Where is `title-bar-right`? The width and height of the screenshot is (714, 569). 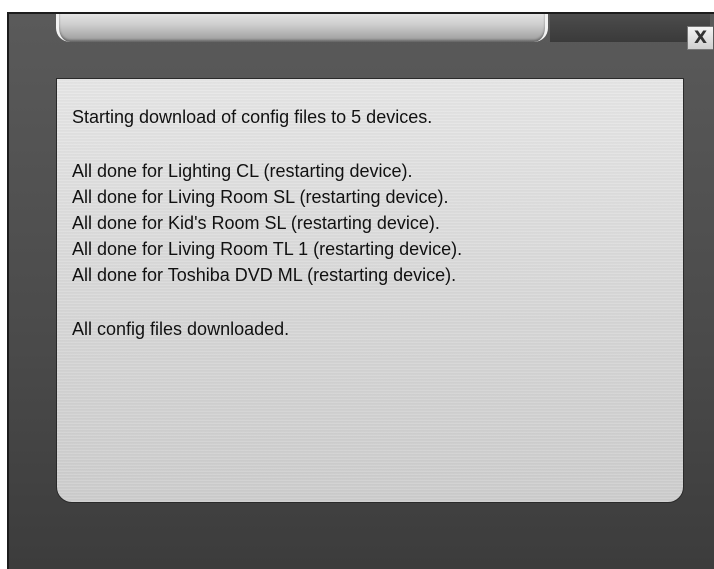
title-bar-right is located at coordinates (630, 28).